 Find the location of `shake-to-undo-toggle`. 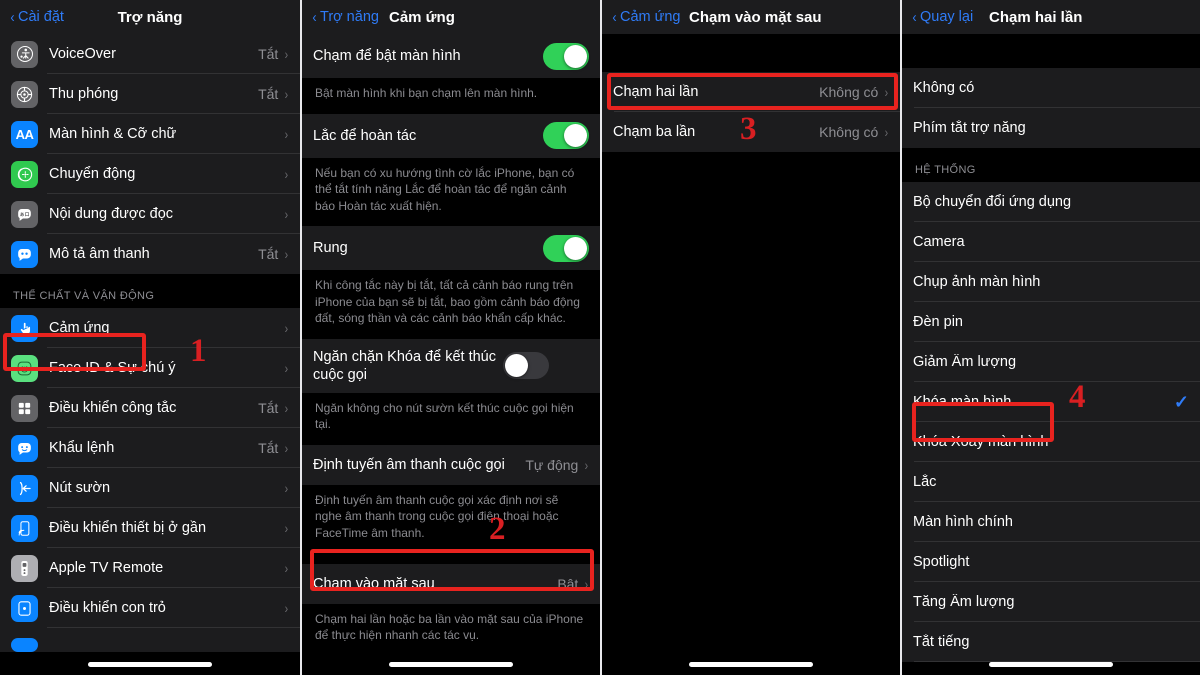

shake-to-undo-toggle is located at coordinates (566, 136).